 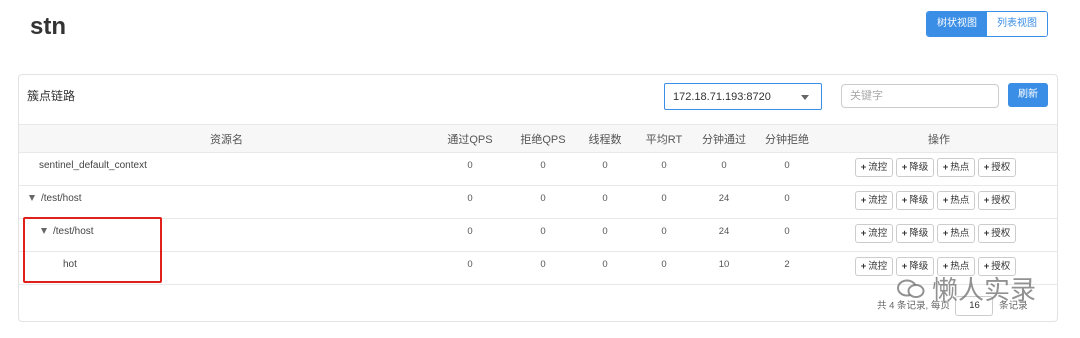 What do you see at coordinates (48, 26) in the screenshot?
I see `app-title: stn` at bounding box center [48, 26].